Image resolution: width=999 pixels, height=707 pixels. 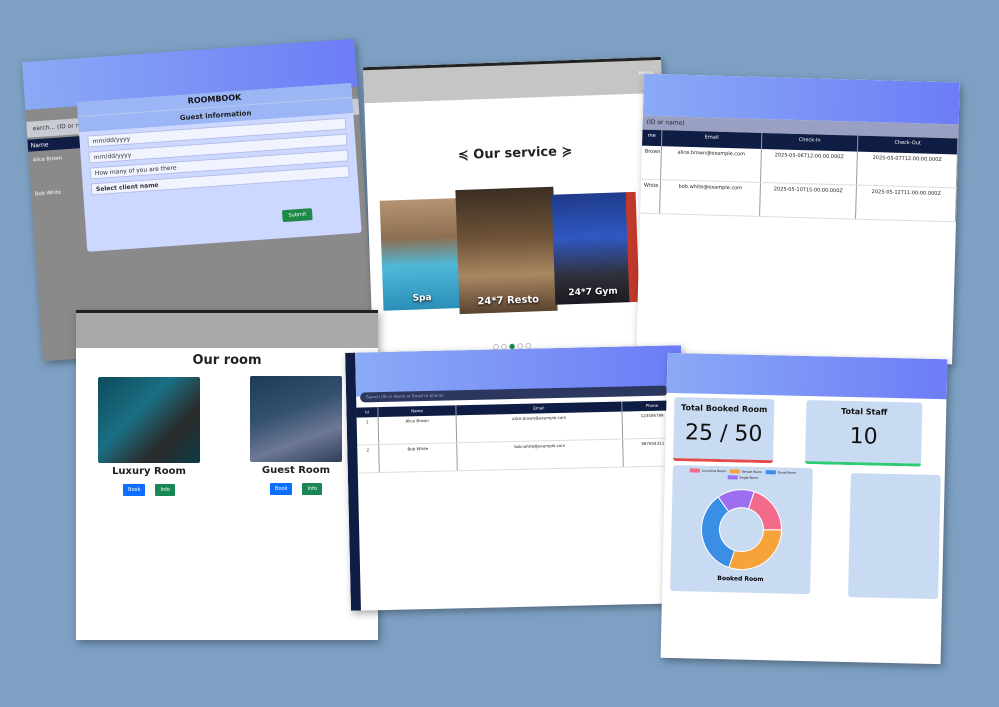 I want to click on spa-label: Spa, so click(x=422, y=298).